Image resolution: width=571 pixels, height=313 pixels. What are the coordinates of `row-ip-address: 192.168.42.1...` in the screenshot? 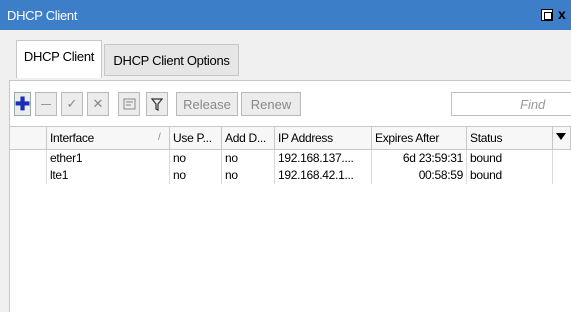 It's located at (323, 175).